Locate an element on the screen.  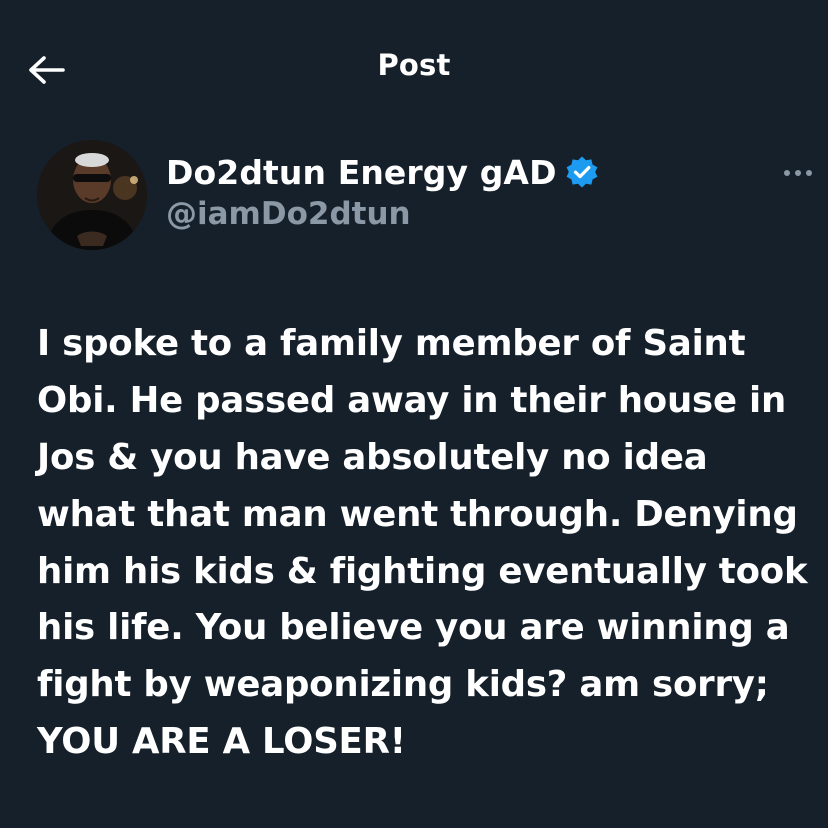
more-options-button is located at coordinates (798, 173).